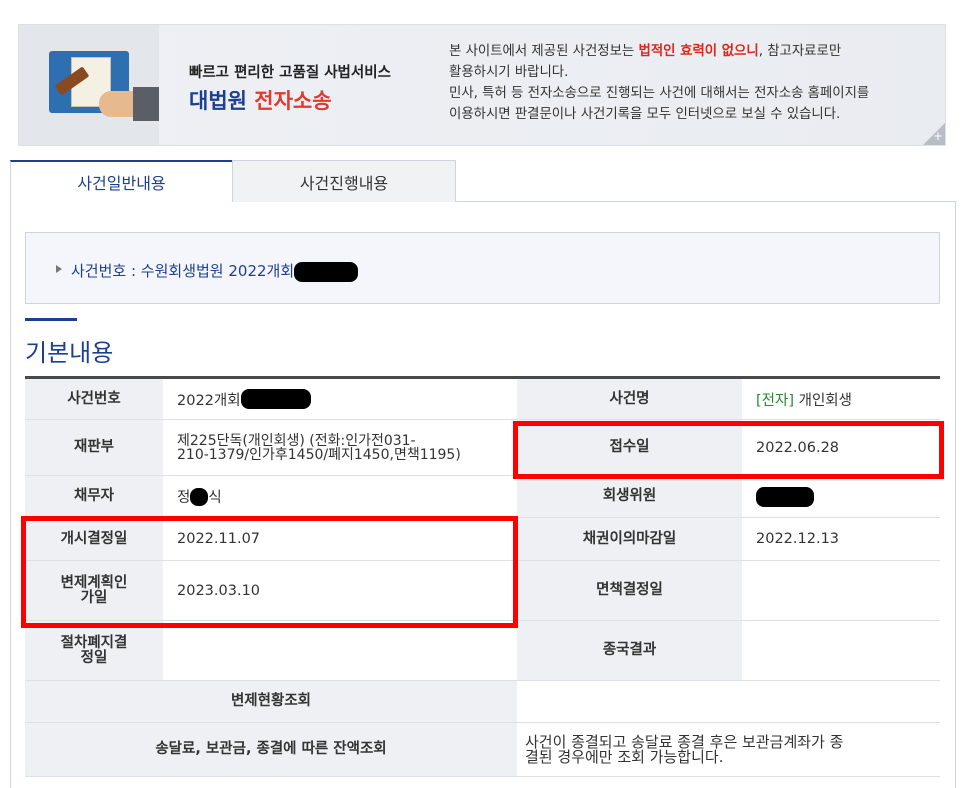 This screenshot has width=966, height=788. I want to click on final-result-value, so click(841, 651).